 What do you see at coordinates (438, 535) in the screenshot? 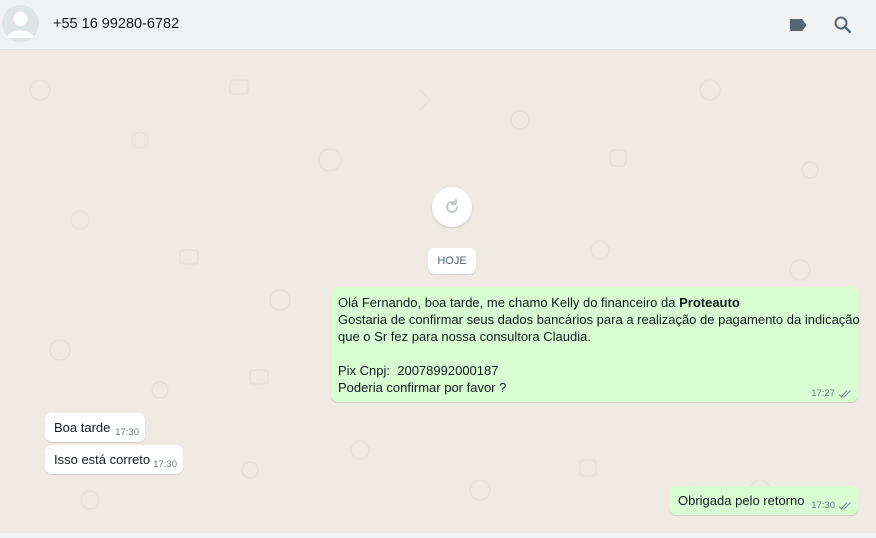
I see `composer-bar` at bounding box center [438, 535].